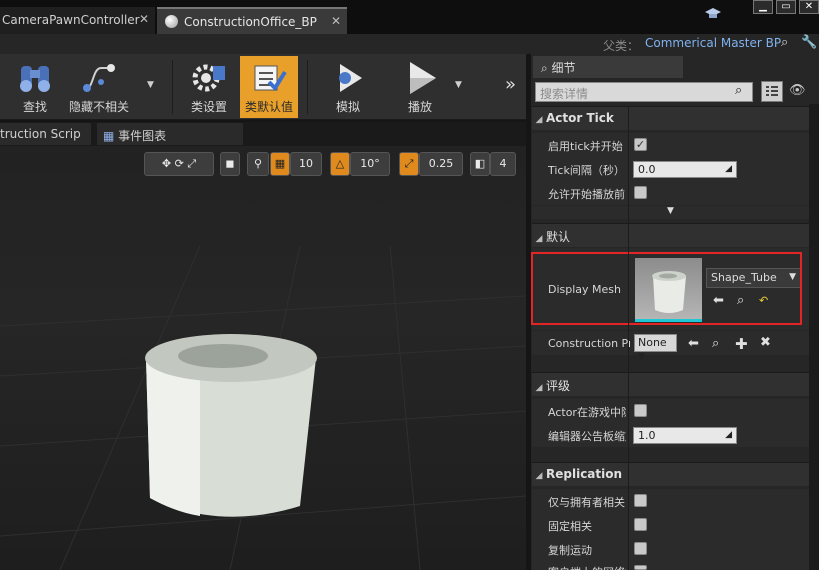 The height and width of the screenshot is (570, 819). What do you see at coordinates (268, 107) in the screenshot?
I see `class-defaults-label: 类默认值` at bounding box center [268, 107].